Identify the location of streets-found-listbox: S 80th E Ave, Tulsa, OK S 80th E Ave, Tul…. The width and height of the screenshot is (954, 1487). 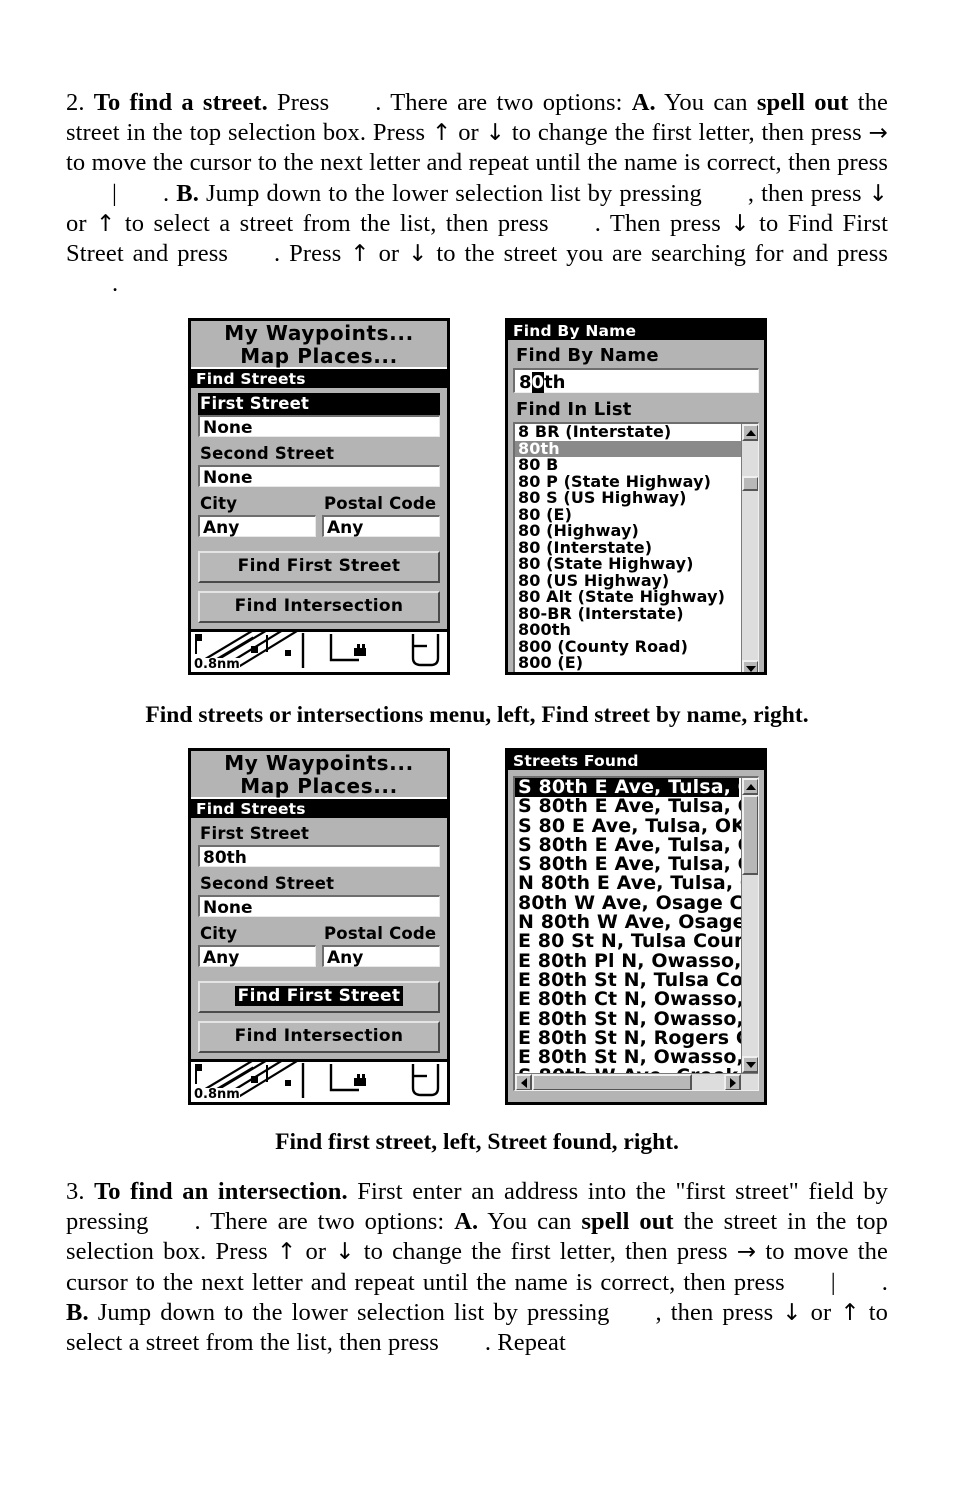
(636, 933).